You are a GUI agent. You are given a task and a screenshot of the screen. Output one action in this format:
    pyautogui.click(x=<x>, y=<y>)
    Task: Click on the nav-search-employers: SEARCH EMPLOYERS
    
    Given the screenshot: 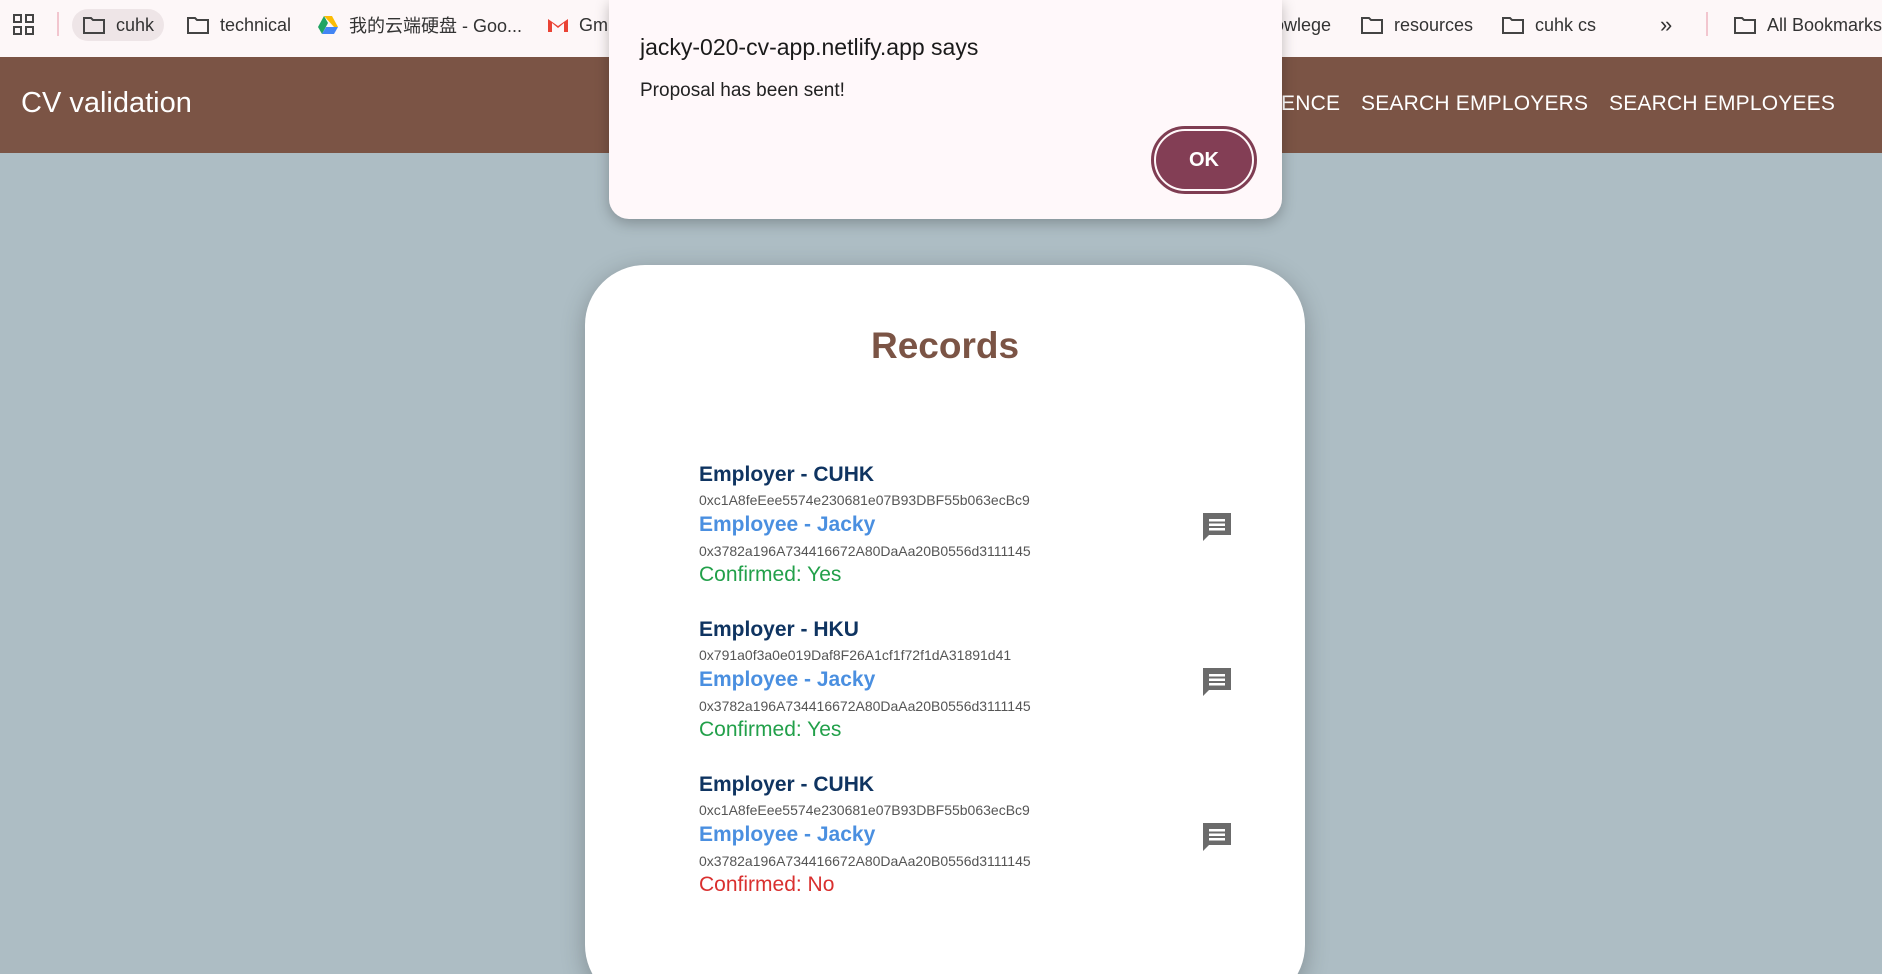 What is the action you would take?
    pyautogui.click(x=1474, y=104)
    